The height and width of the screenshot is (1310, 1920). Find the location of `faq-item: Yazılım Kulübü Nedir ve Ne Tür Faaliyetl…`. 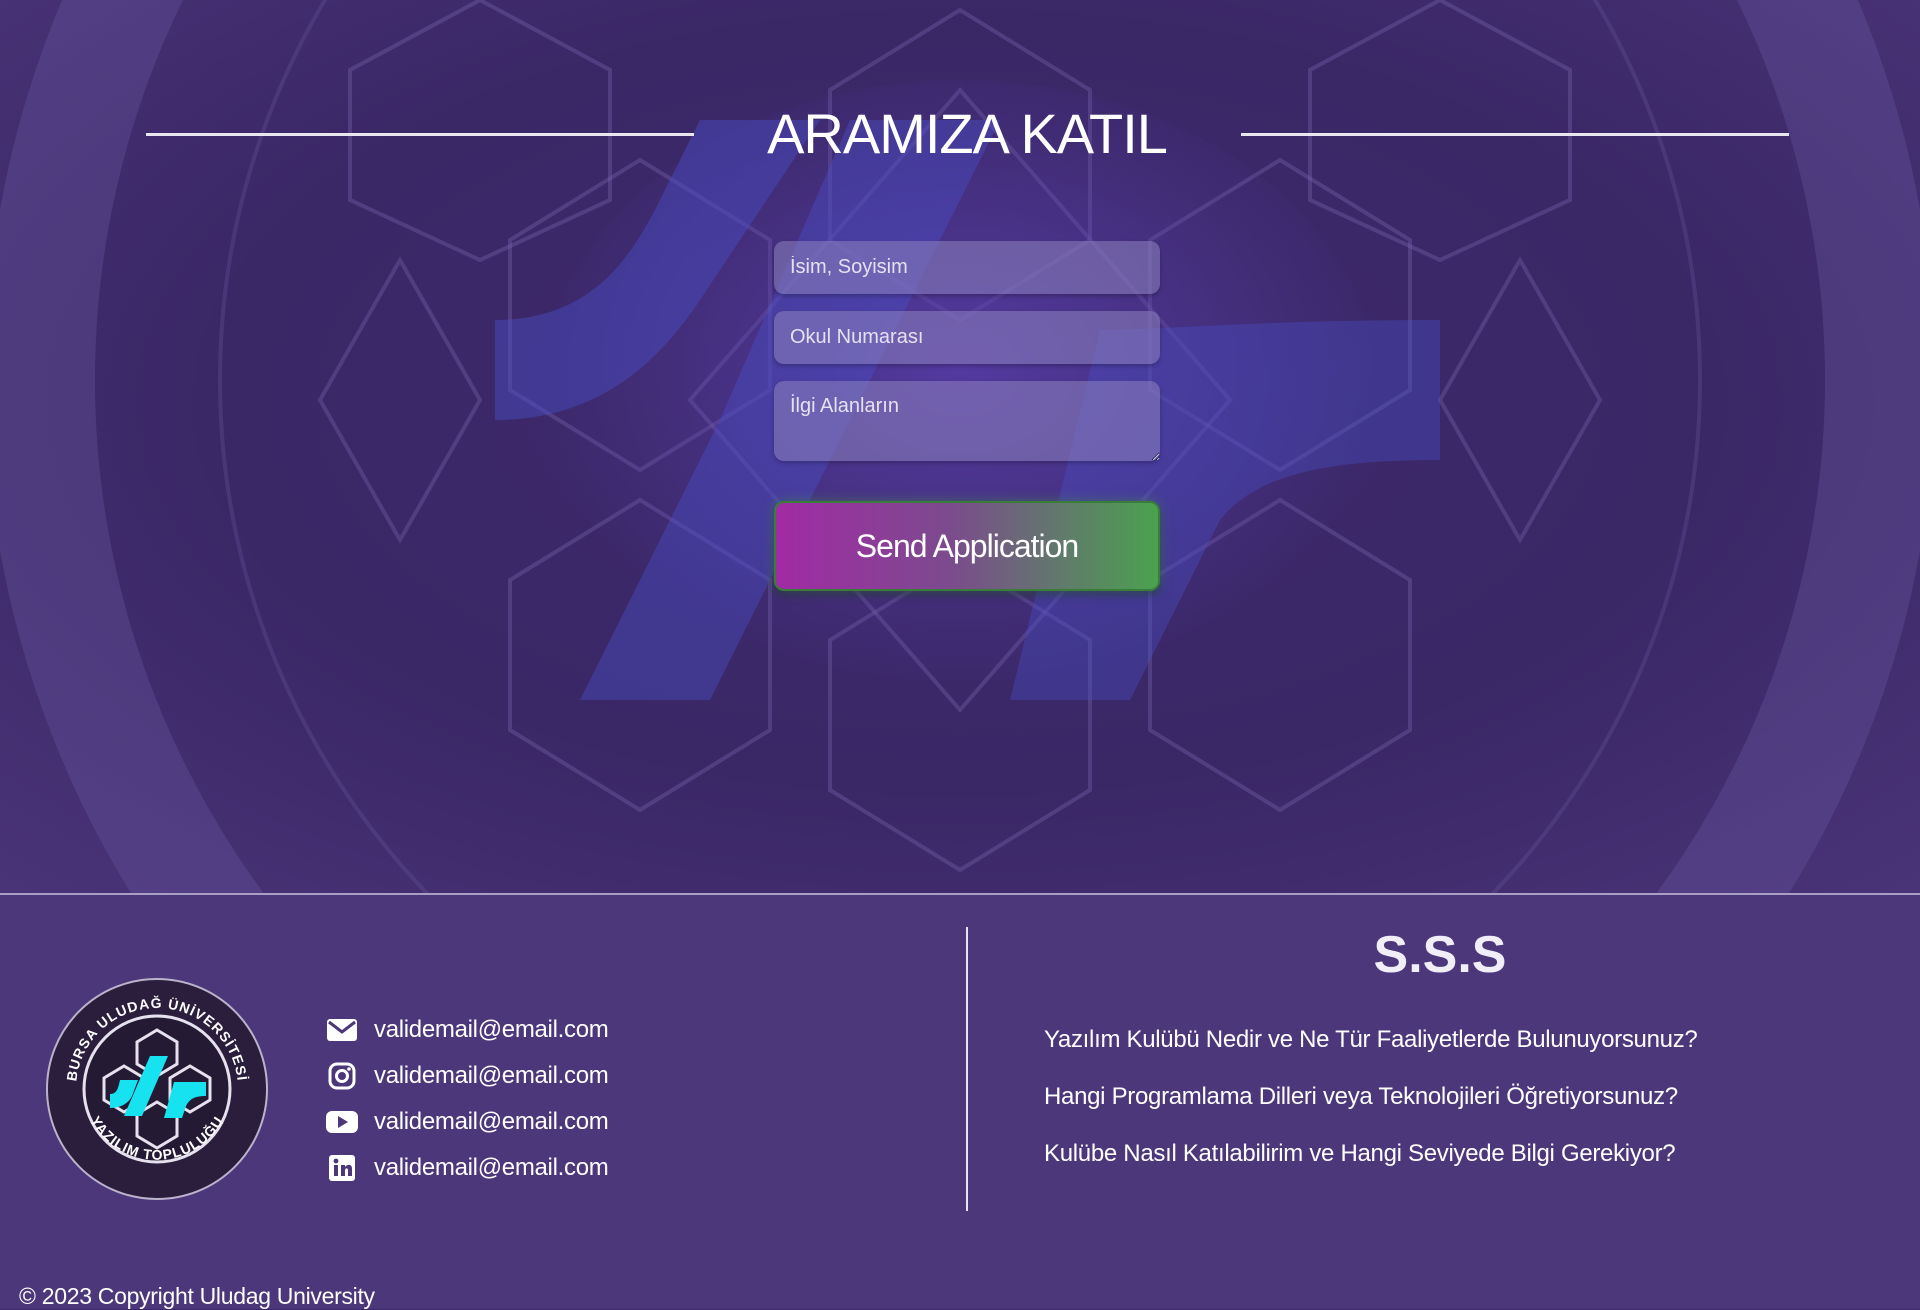

faq-item: Yazılım Kulübü Nedir ve Ne Tür Faaliyetl… is located at coordinates (1371, 1053).